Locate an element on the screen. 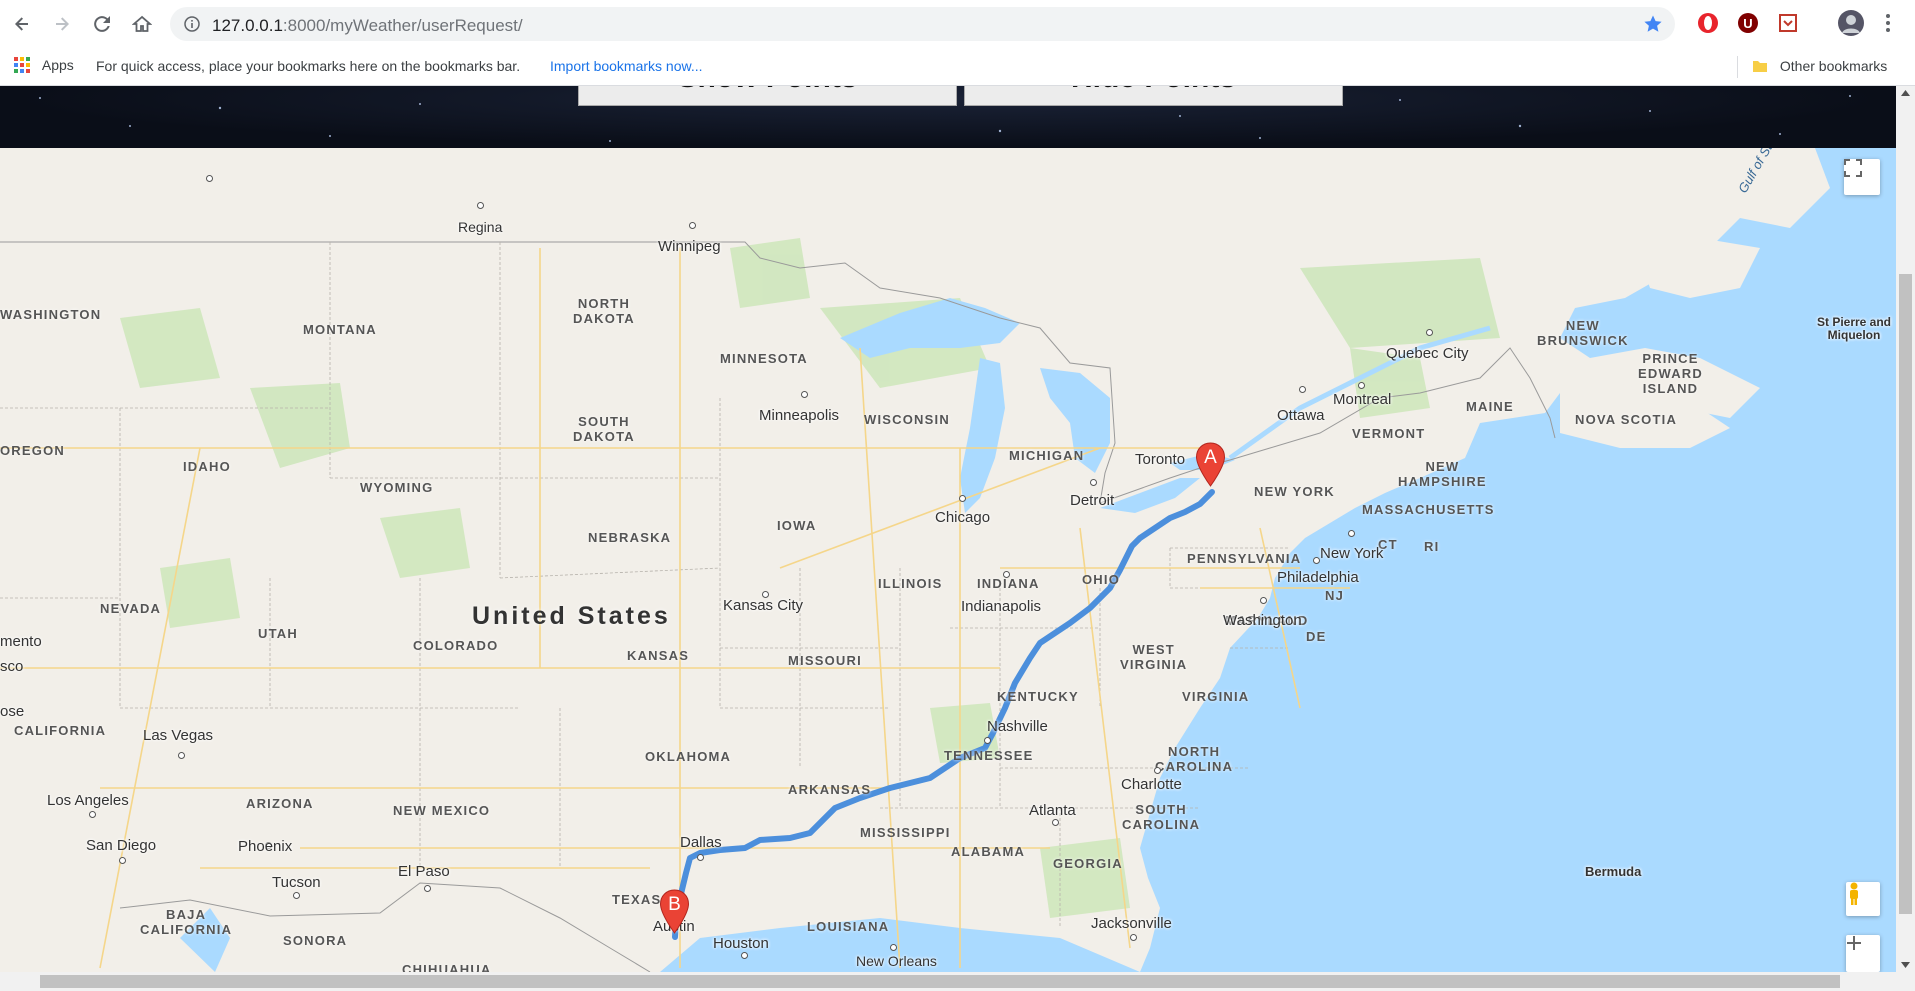 The height and width of the screenshot is (991, 1915). pocket-extension-icon is located at coordinates (1788, 23).